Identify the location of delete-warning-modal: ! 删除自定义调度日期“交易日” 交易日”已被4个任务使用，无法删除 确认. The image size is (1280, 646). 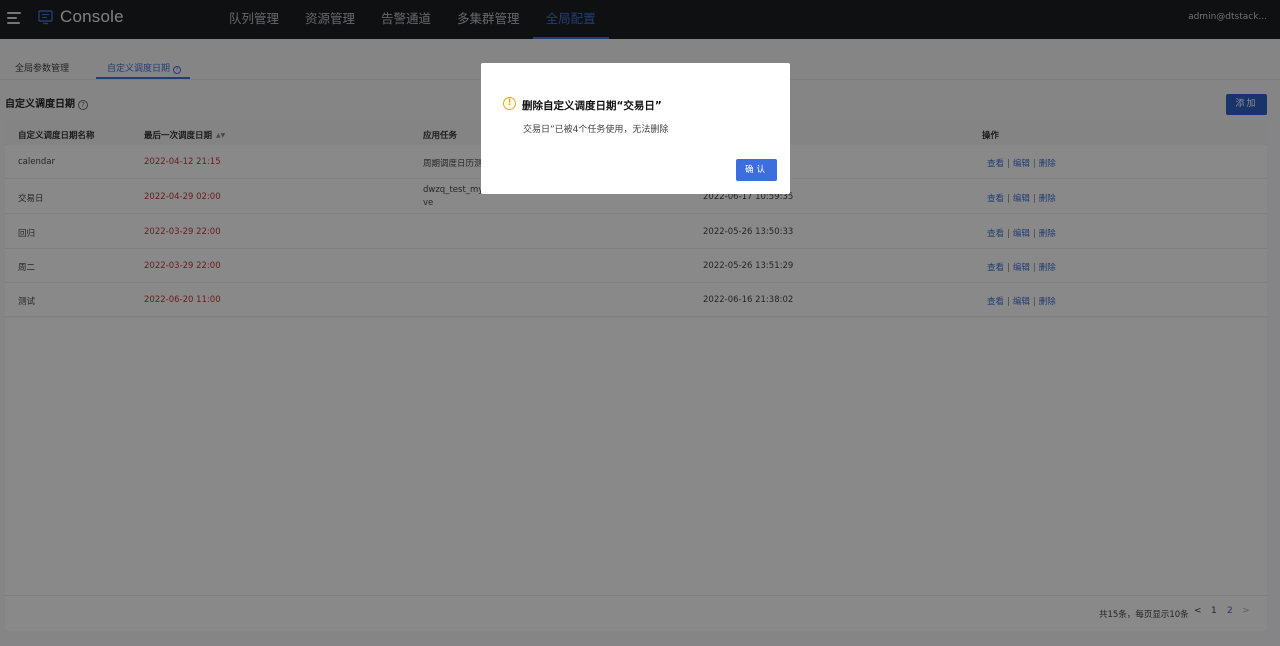
(635, 128).